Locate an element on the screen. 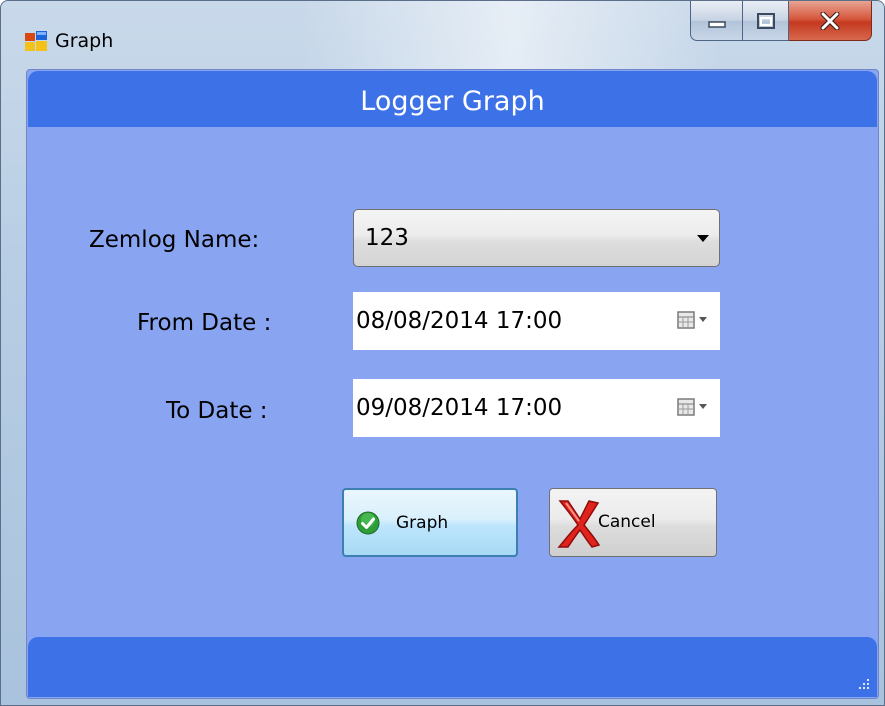 Image resolution: width=885 pixels, height=706 pixels. from-date-picker: 08/08/2014 17:00 is located at coordinates (536, 321).